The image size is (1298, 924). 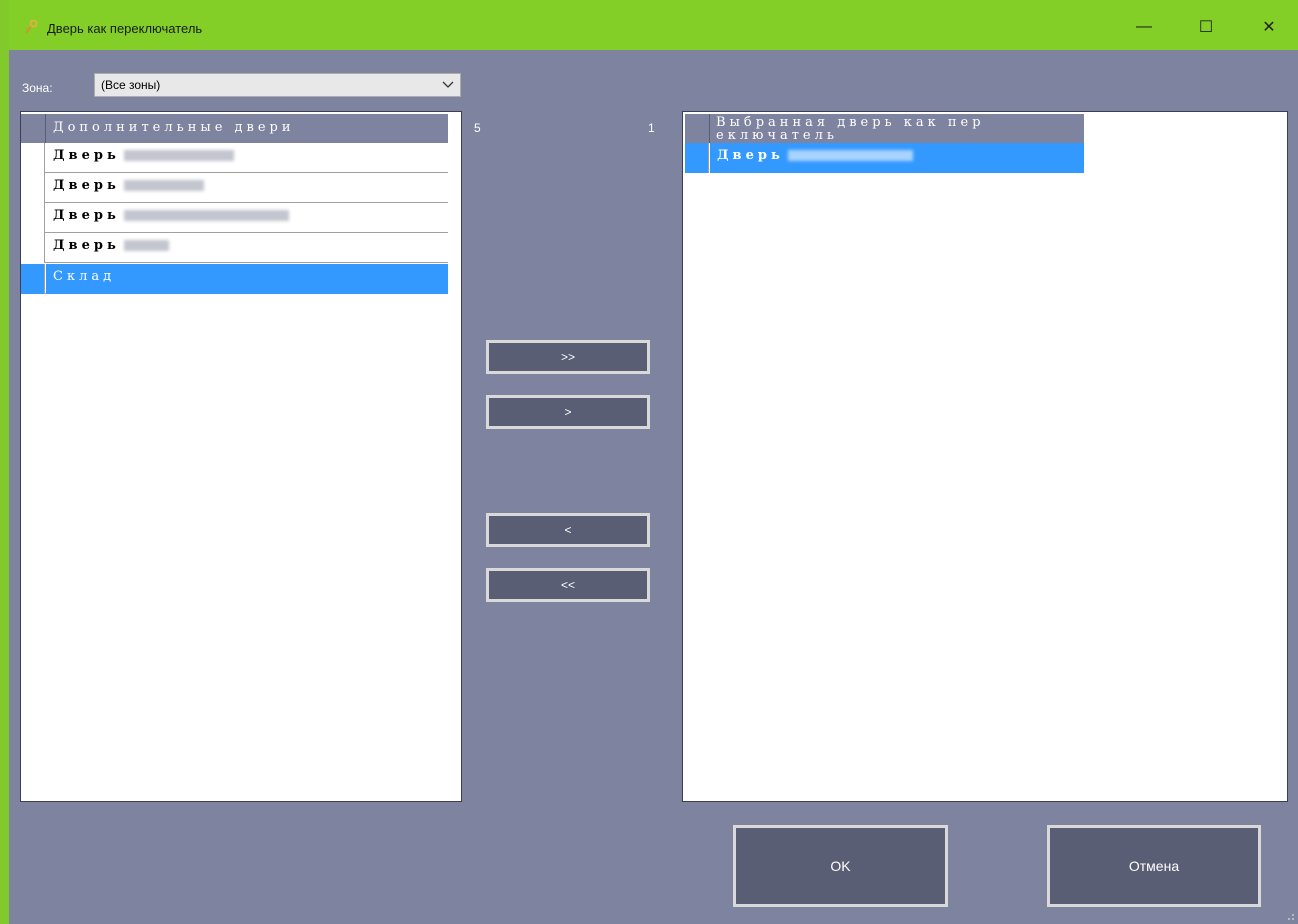 What do you see at coordinates (1269, 27) in the screenshot?
I see `close-button: ✕` at bounding box center [1269, 27].